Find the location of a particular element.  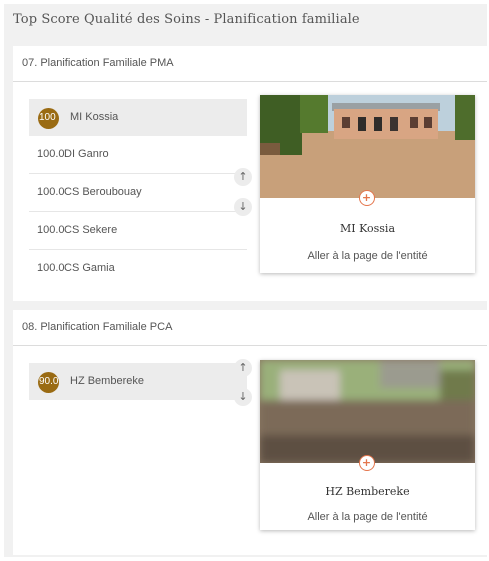

list-item-cs-beroubouay: 100.0 CS Beroubouay is located at coordinates (138, 193).